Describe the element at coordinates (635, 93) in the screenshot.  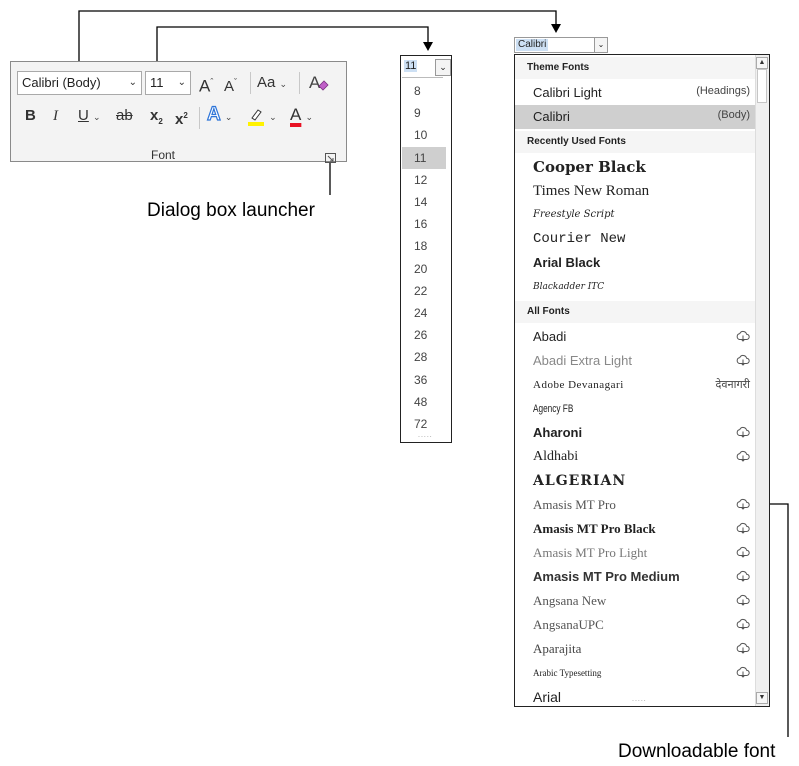
I see `font-option: Calibri Light (Headings)` at that location.